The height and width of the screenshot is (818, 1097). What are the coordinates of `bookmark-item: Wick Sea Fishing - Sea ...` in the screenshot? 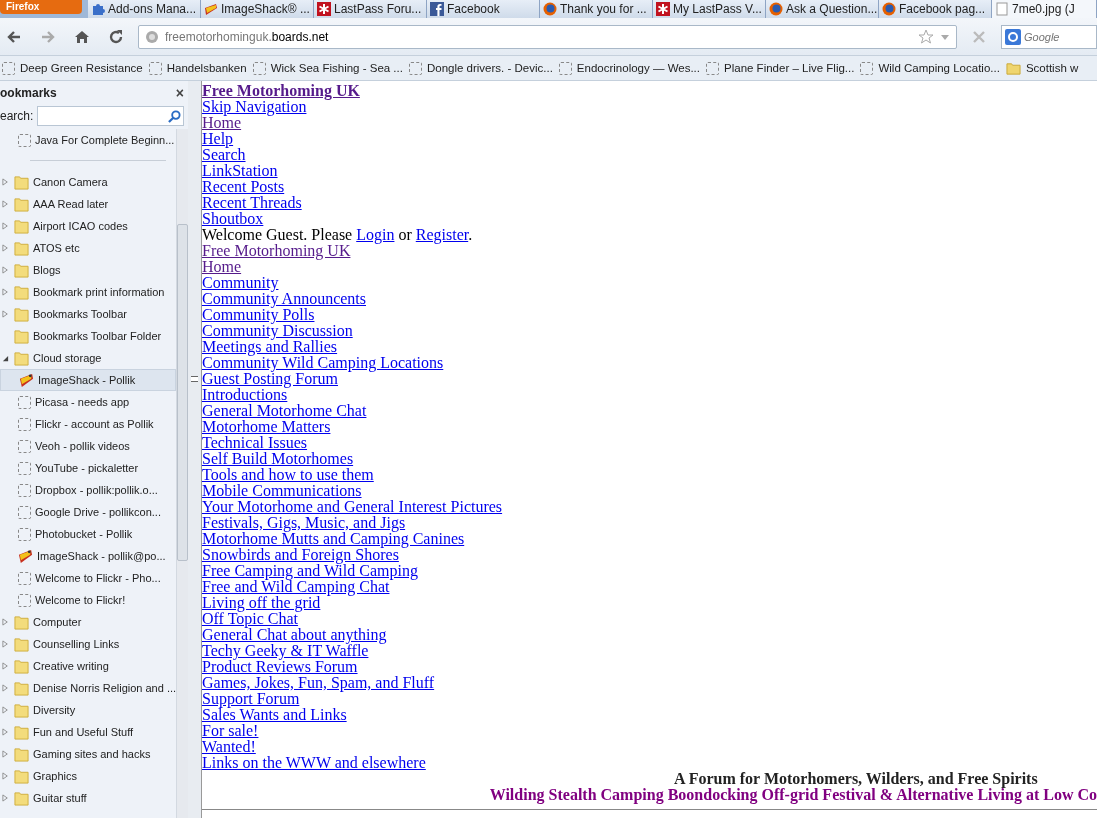 It's located at (327, 68).